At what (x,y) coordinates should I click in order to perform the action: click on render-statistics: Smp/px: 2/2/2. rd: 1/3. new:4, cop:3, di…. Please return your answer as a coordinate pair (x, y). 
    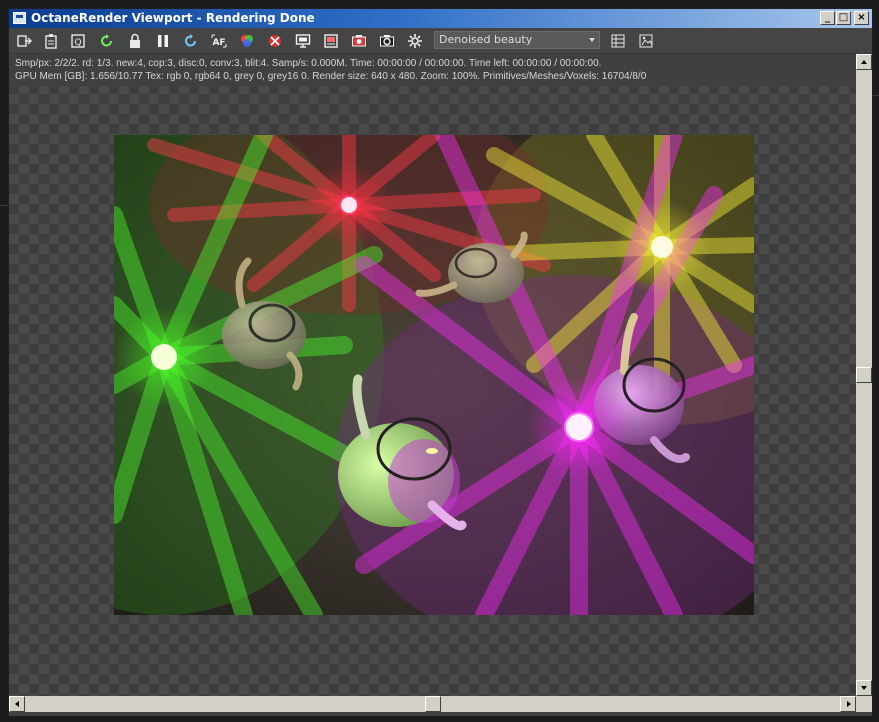
    Looking at the image, I should click on (432, 70).